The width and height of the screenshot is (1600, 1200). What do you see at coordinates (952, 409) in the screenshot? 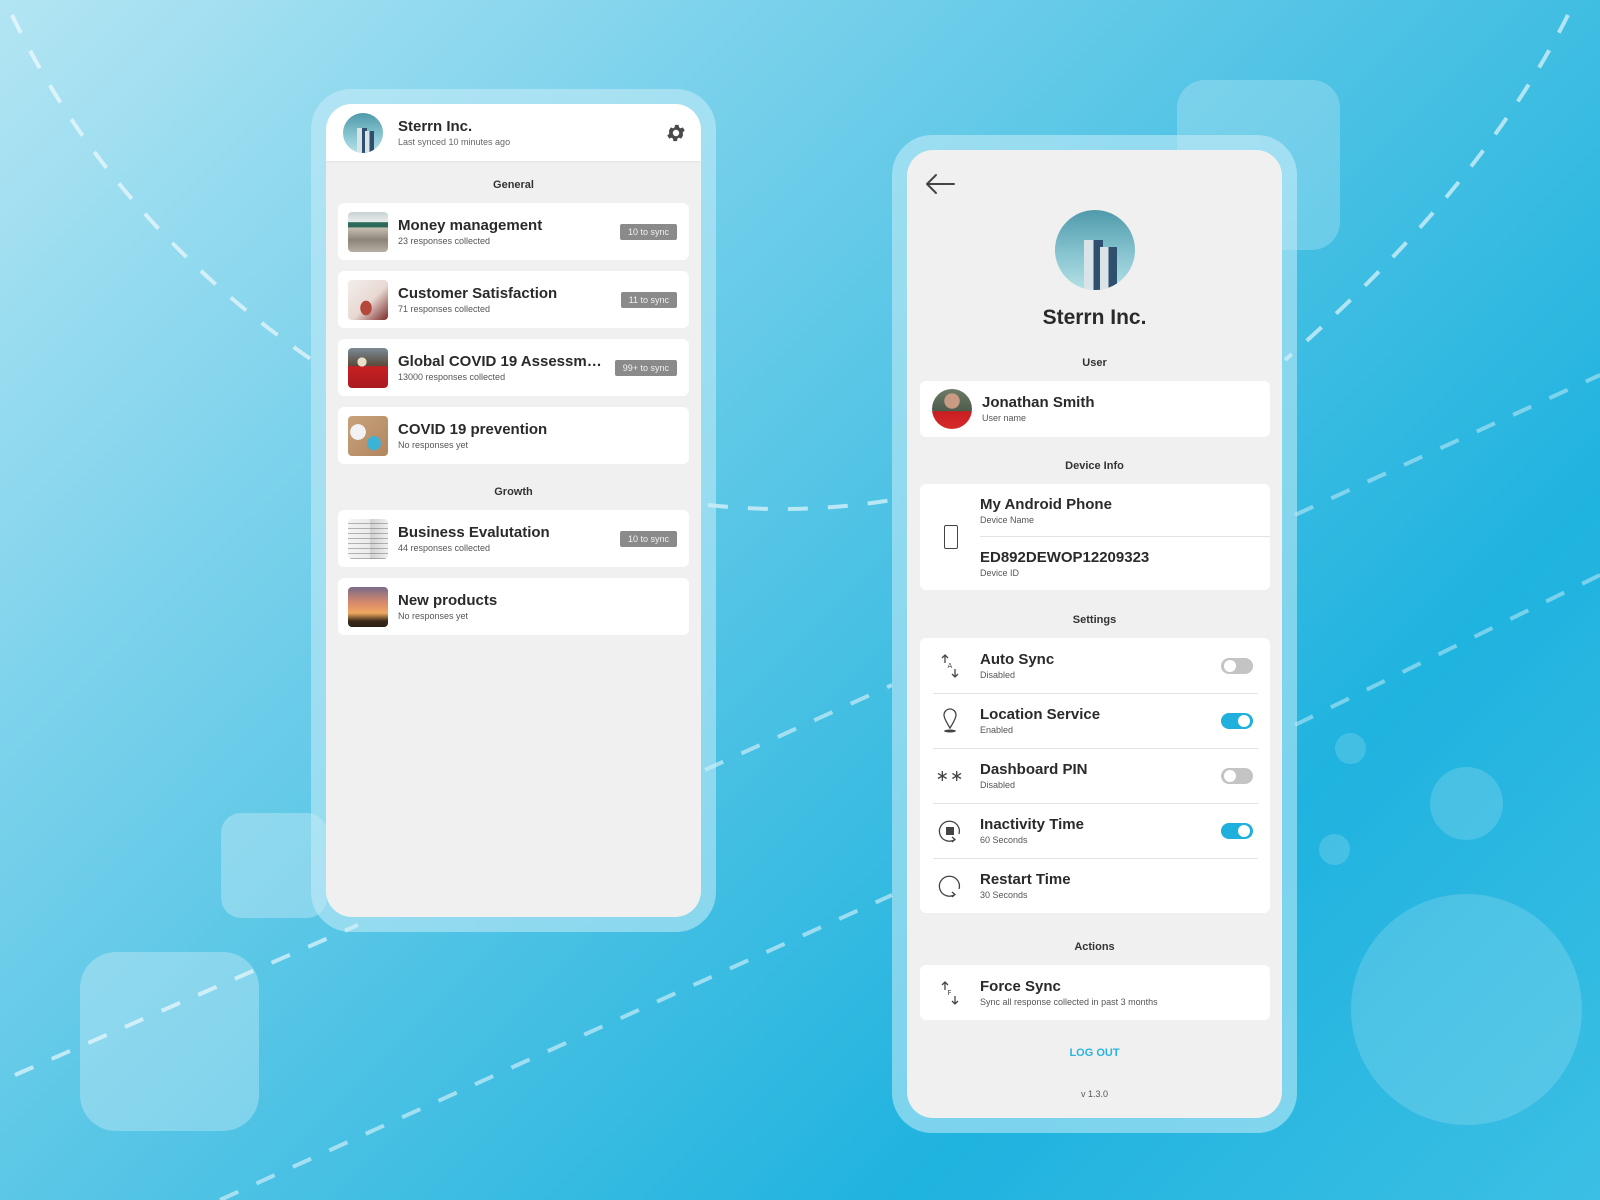
I see `user-avatar` at bounding box center [952, 409].